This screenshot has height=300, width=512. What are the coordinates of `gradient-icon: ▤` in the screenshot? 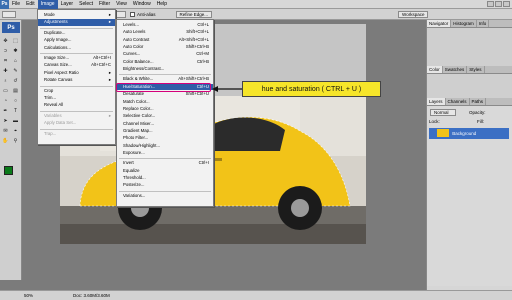 It's located at (15, 90).